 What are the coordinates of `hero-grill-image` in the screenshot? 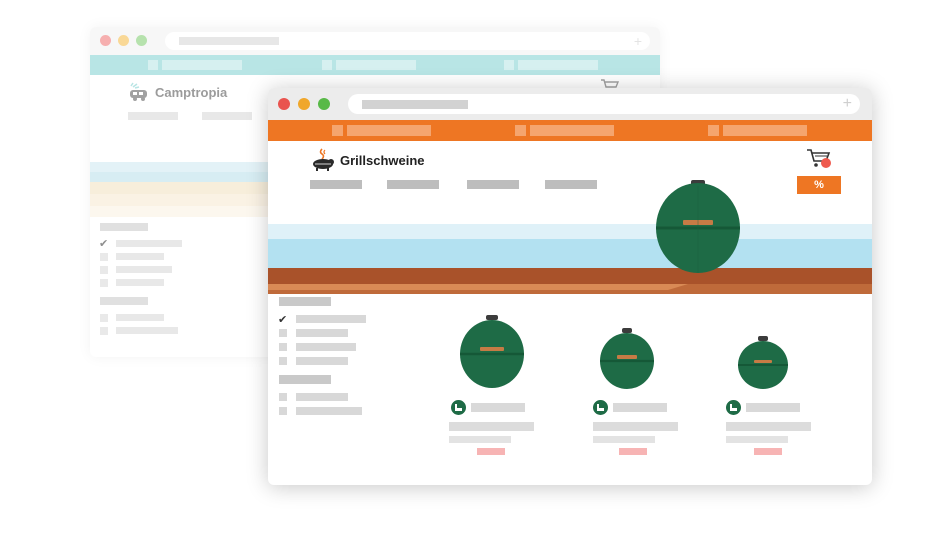 It's located at (698, 226).